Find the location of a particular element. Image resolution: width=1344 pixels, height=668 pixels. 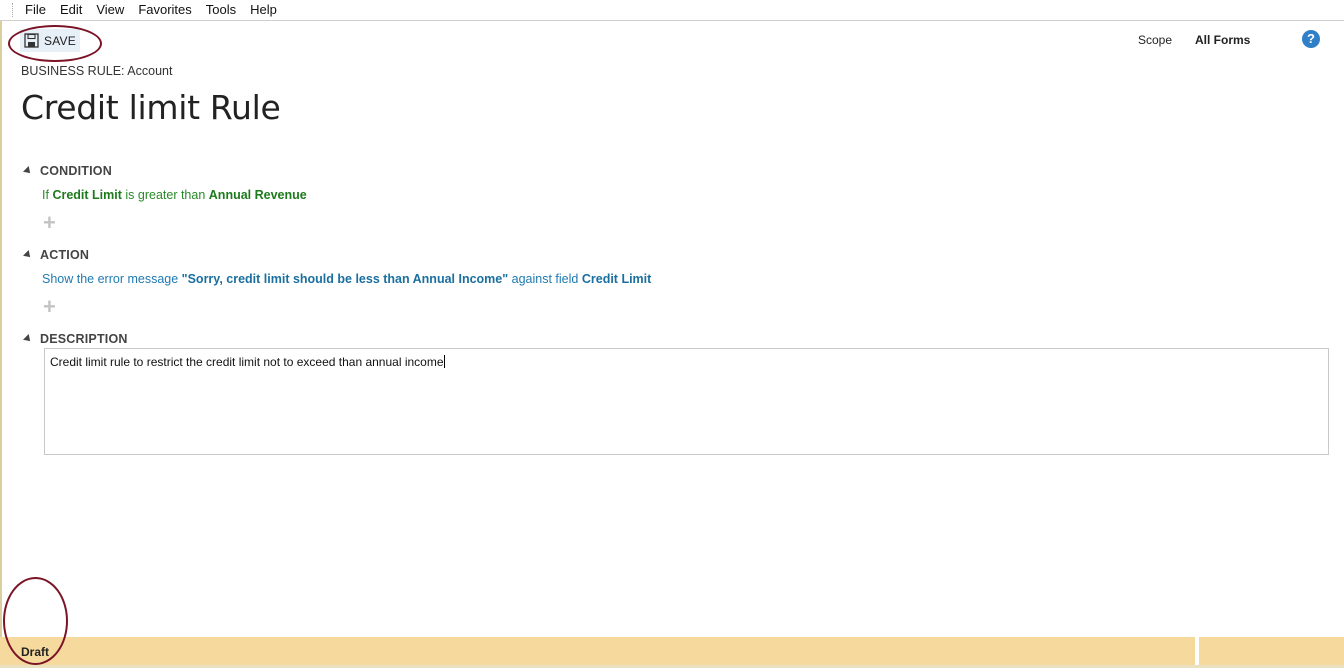

description-section-header: DESCRIPTION is located at coordinates (75, 339).